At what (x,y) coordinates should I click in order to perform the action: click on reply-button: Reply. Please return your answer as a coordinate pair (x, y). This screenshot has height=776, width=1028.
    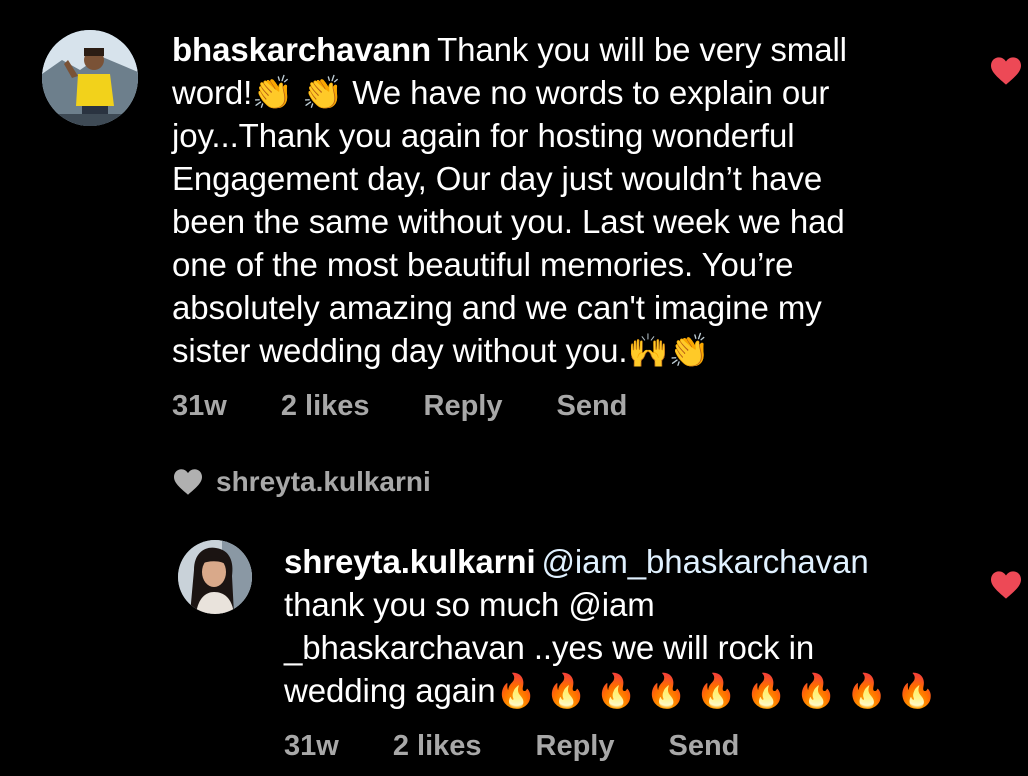
    Looking at the image, I should click on (463, 406).